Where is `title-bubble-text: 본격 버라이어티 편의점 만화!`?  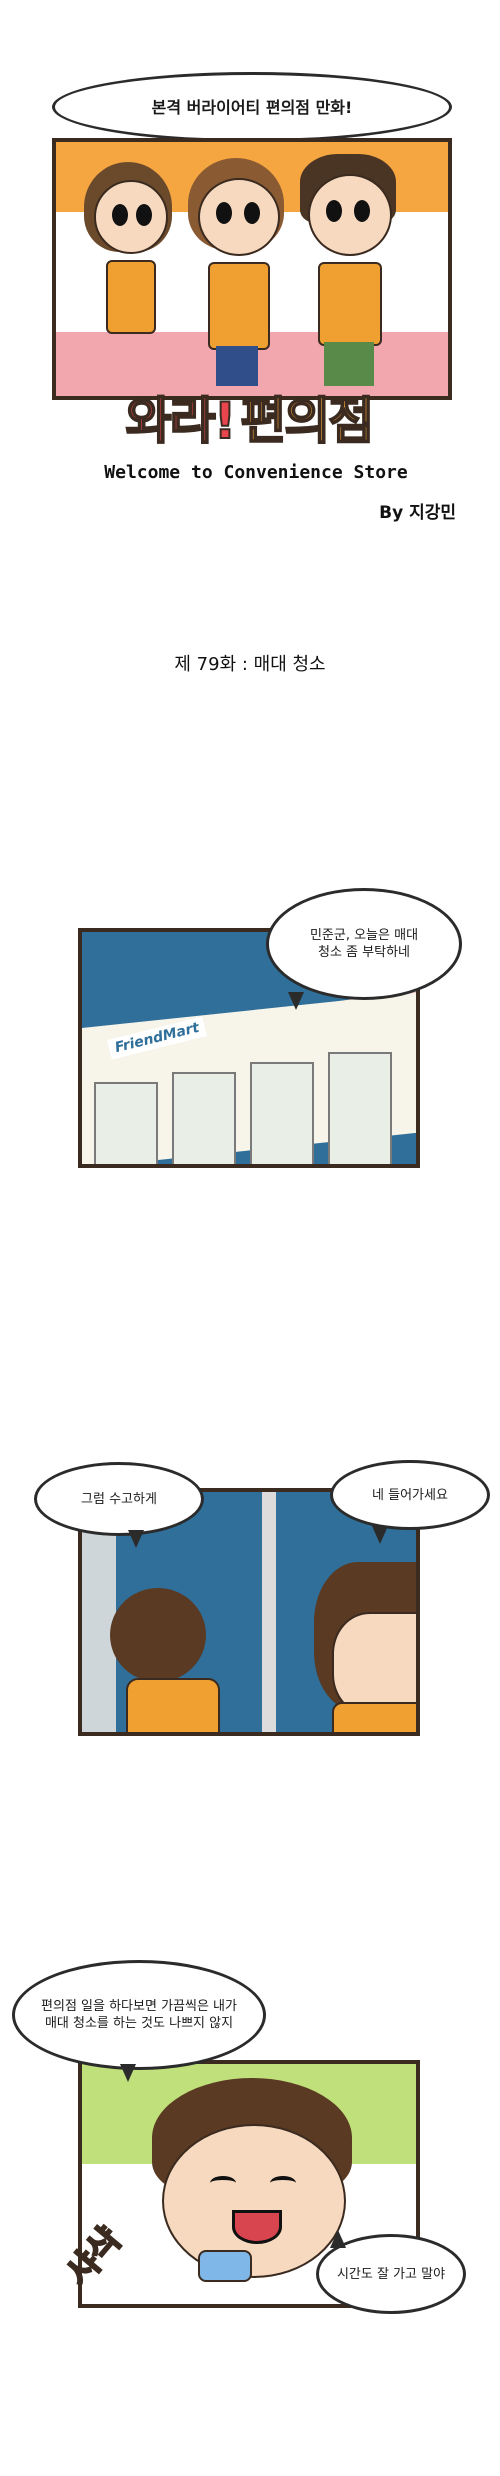 title-bubble-text: 본격 버라이어티 편의점 만화! is located at coordinates (252, 107).